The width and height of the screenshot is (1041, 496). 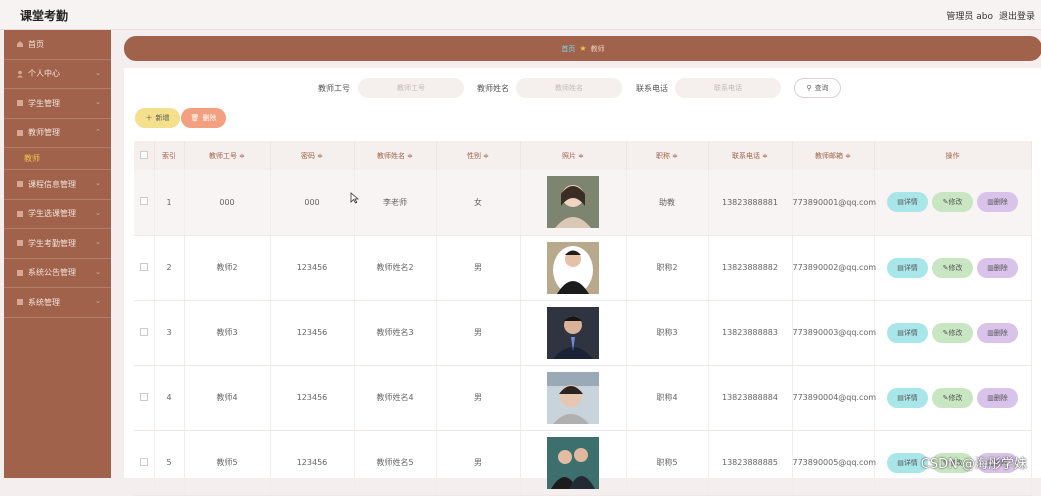 What do you see at coordinates (44, 302) in the screenshot?
I see `sidebar-item-label: 系统管理` at bounding box center [44, 302].